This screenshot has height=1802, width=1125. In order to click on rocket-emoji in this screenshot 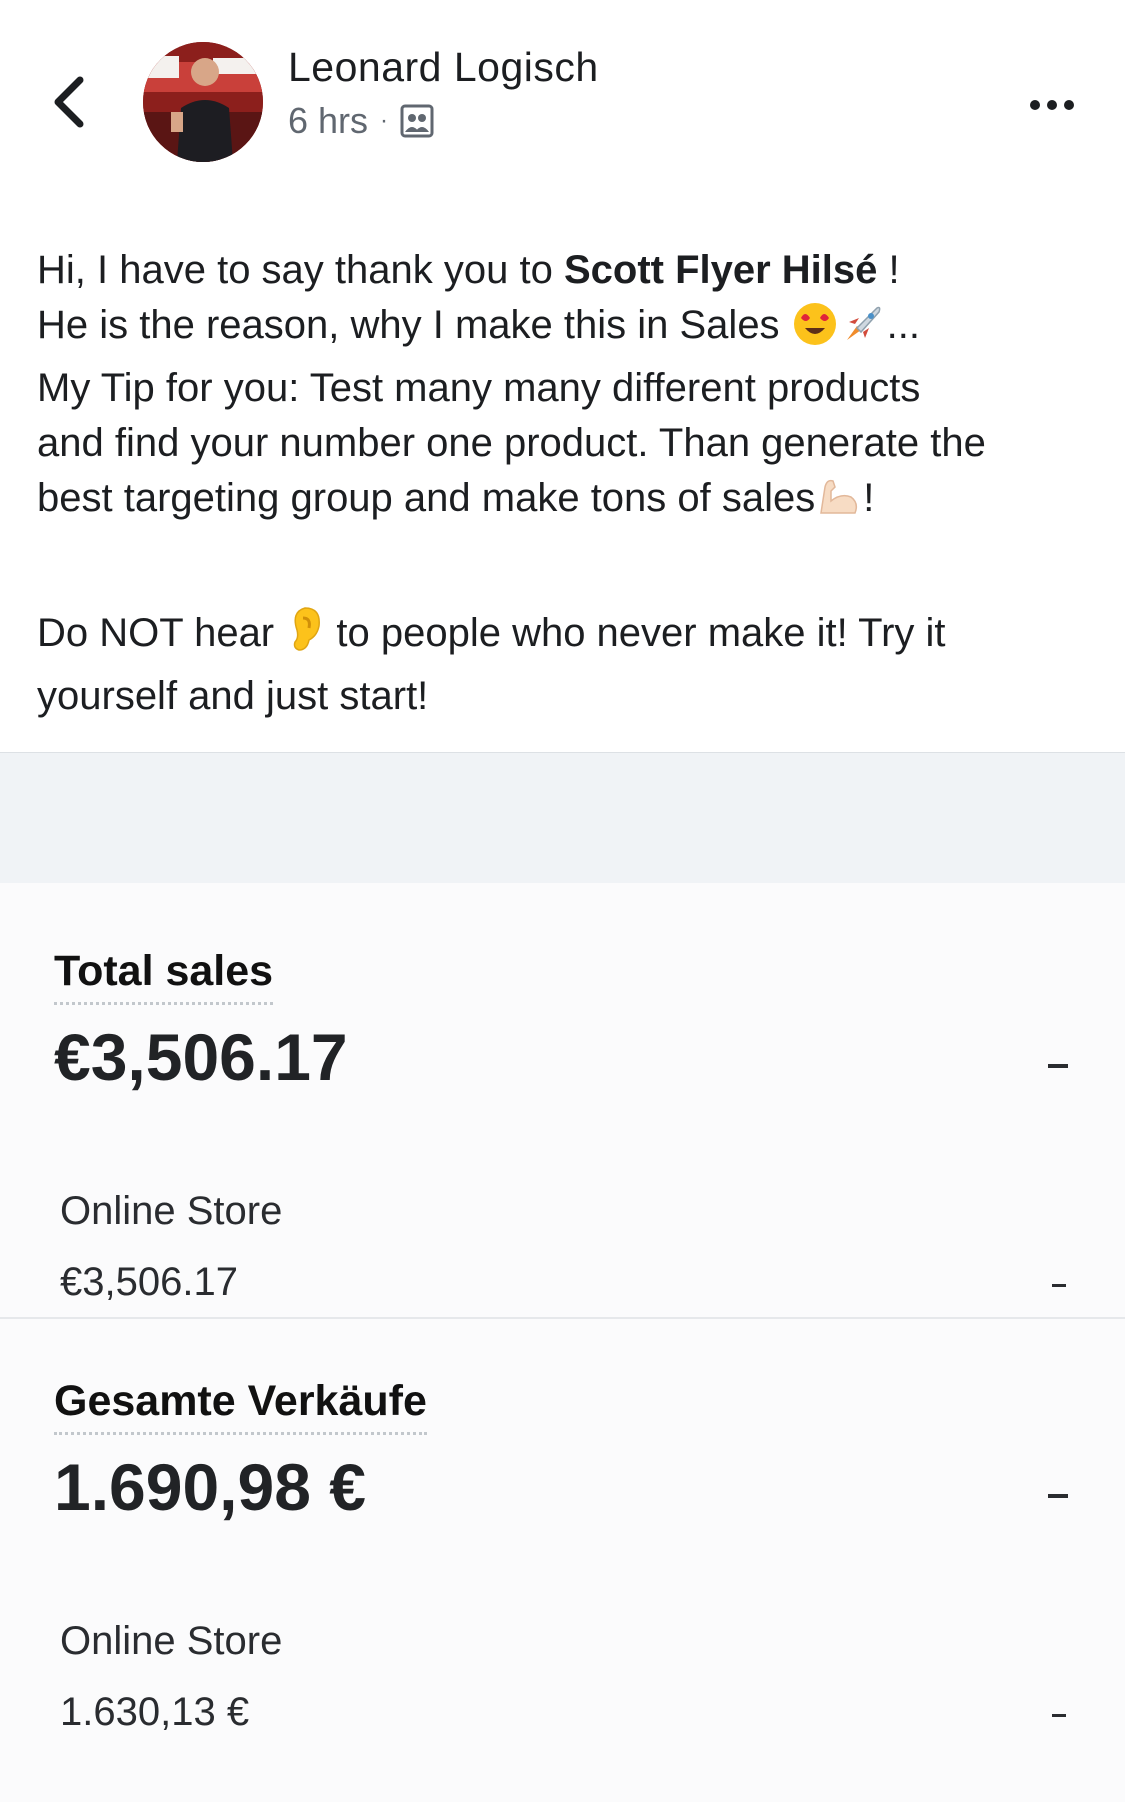, I will do `click(863, 330)`.